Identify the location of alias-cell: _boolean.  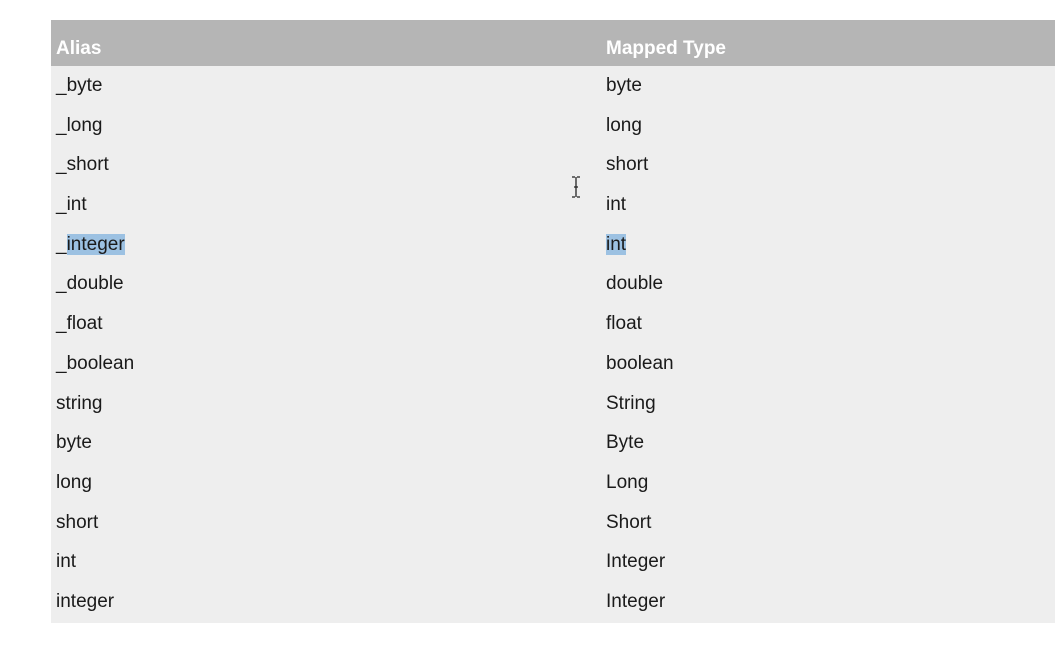
(95, 364).